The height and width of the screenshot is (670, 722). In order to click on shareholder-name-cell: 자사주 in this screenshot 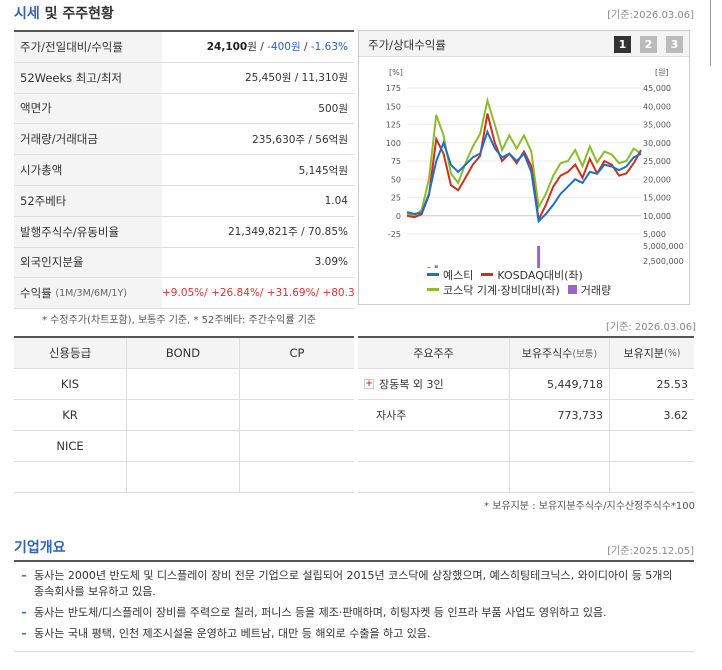, I will do `click(434, 415)`.